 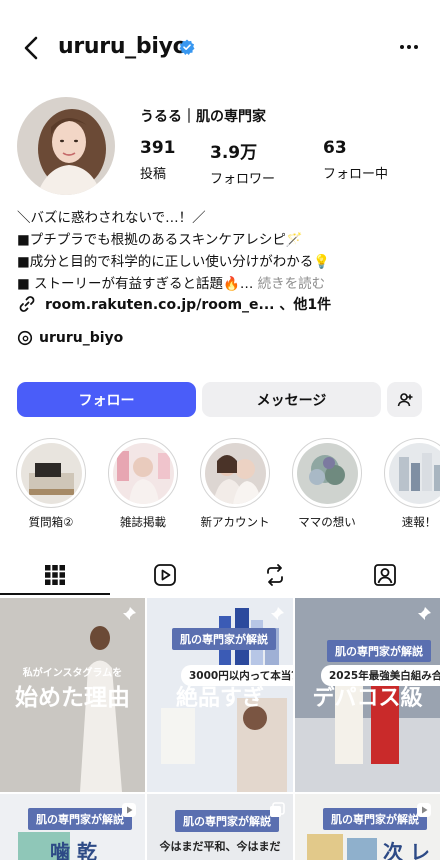 What do you see at coordinates (158, 160) in the screenshot?
I see `stat-posts: 391 投稿` at bounding box center [158, 160].